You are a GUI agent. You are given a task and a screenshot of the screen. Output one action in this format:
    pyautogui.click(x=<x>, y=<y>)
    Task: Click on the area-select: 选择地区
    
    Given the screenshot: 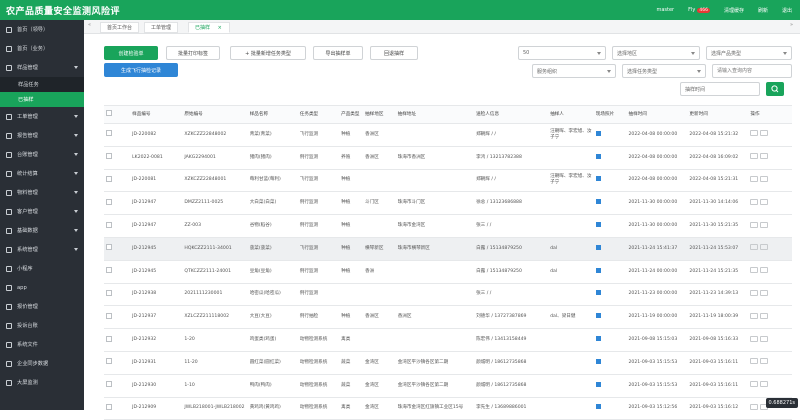 What is the action you would take?
    pyautogui.click(x=656, y=53)
    